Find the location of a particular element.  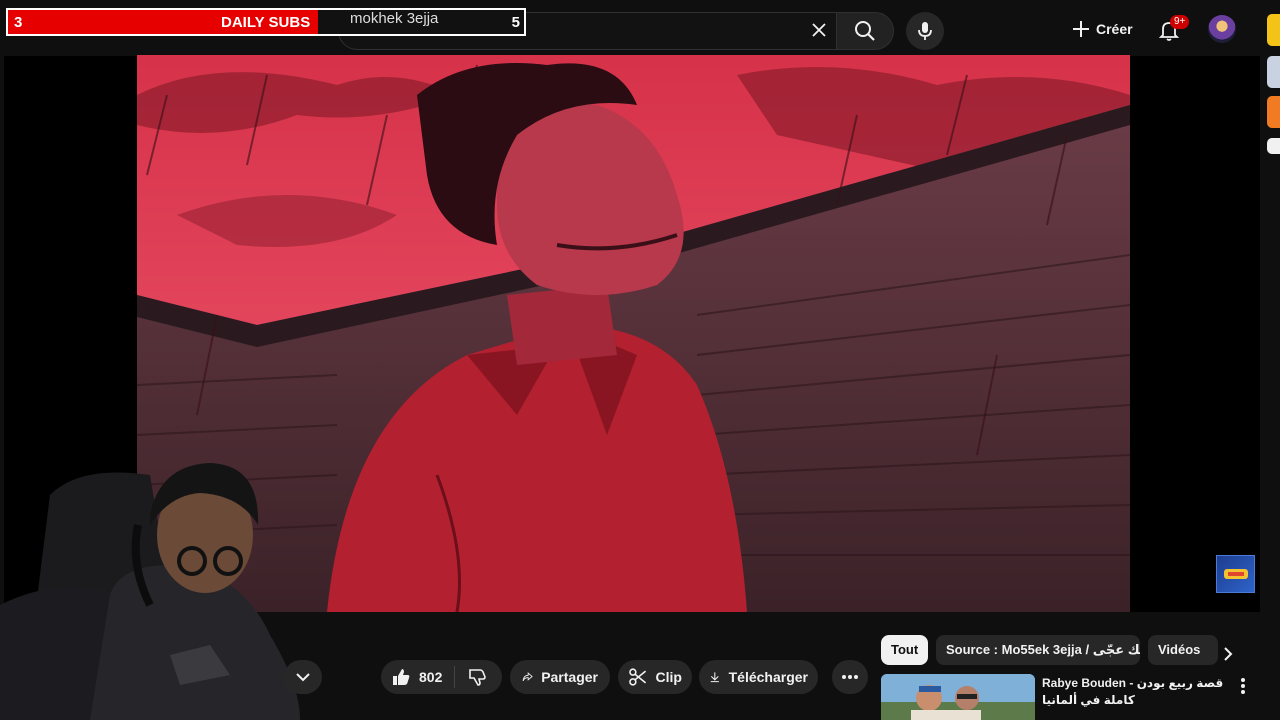

account-avatar is located at coordinates (1222, 29).